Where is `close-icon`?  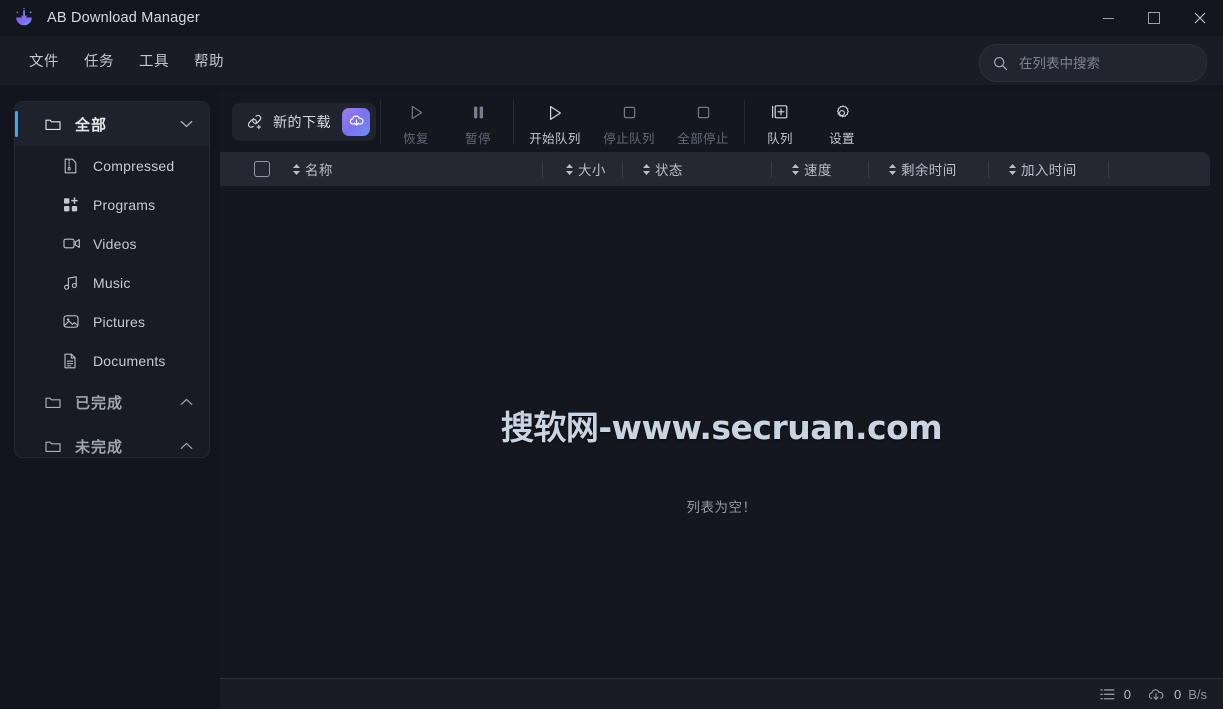
close-icon is located at coordinates (1200, 18).